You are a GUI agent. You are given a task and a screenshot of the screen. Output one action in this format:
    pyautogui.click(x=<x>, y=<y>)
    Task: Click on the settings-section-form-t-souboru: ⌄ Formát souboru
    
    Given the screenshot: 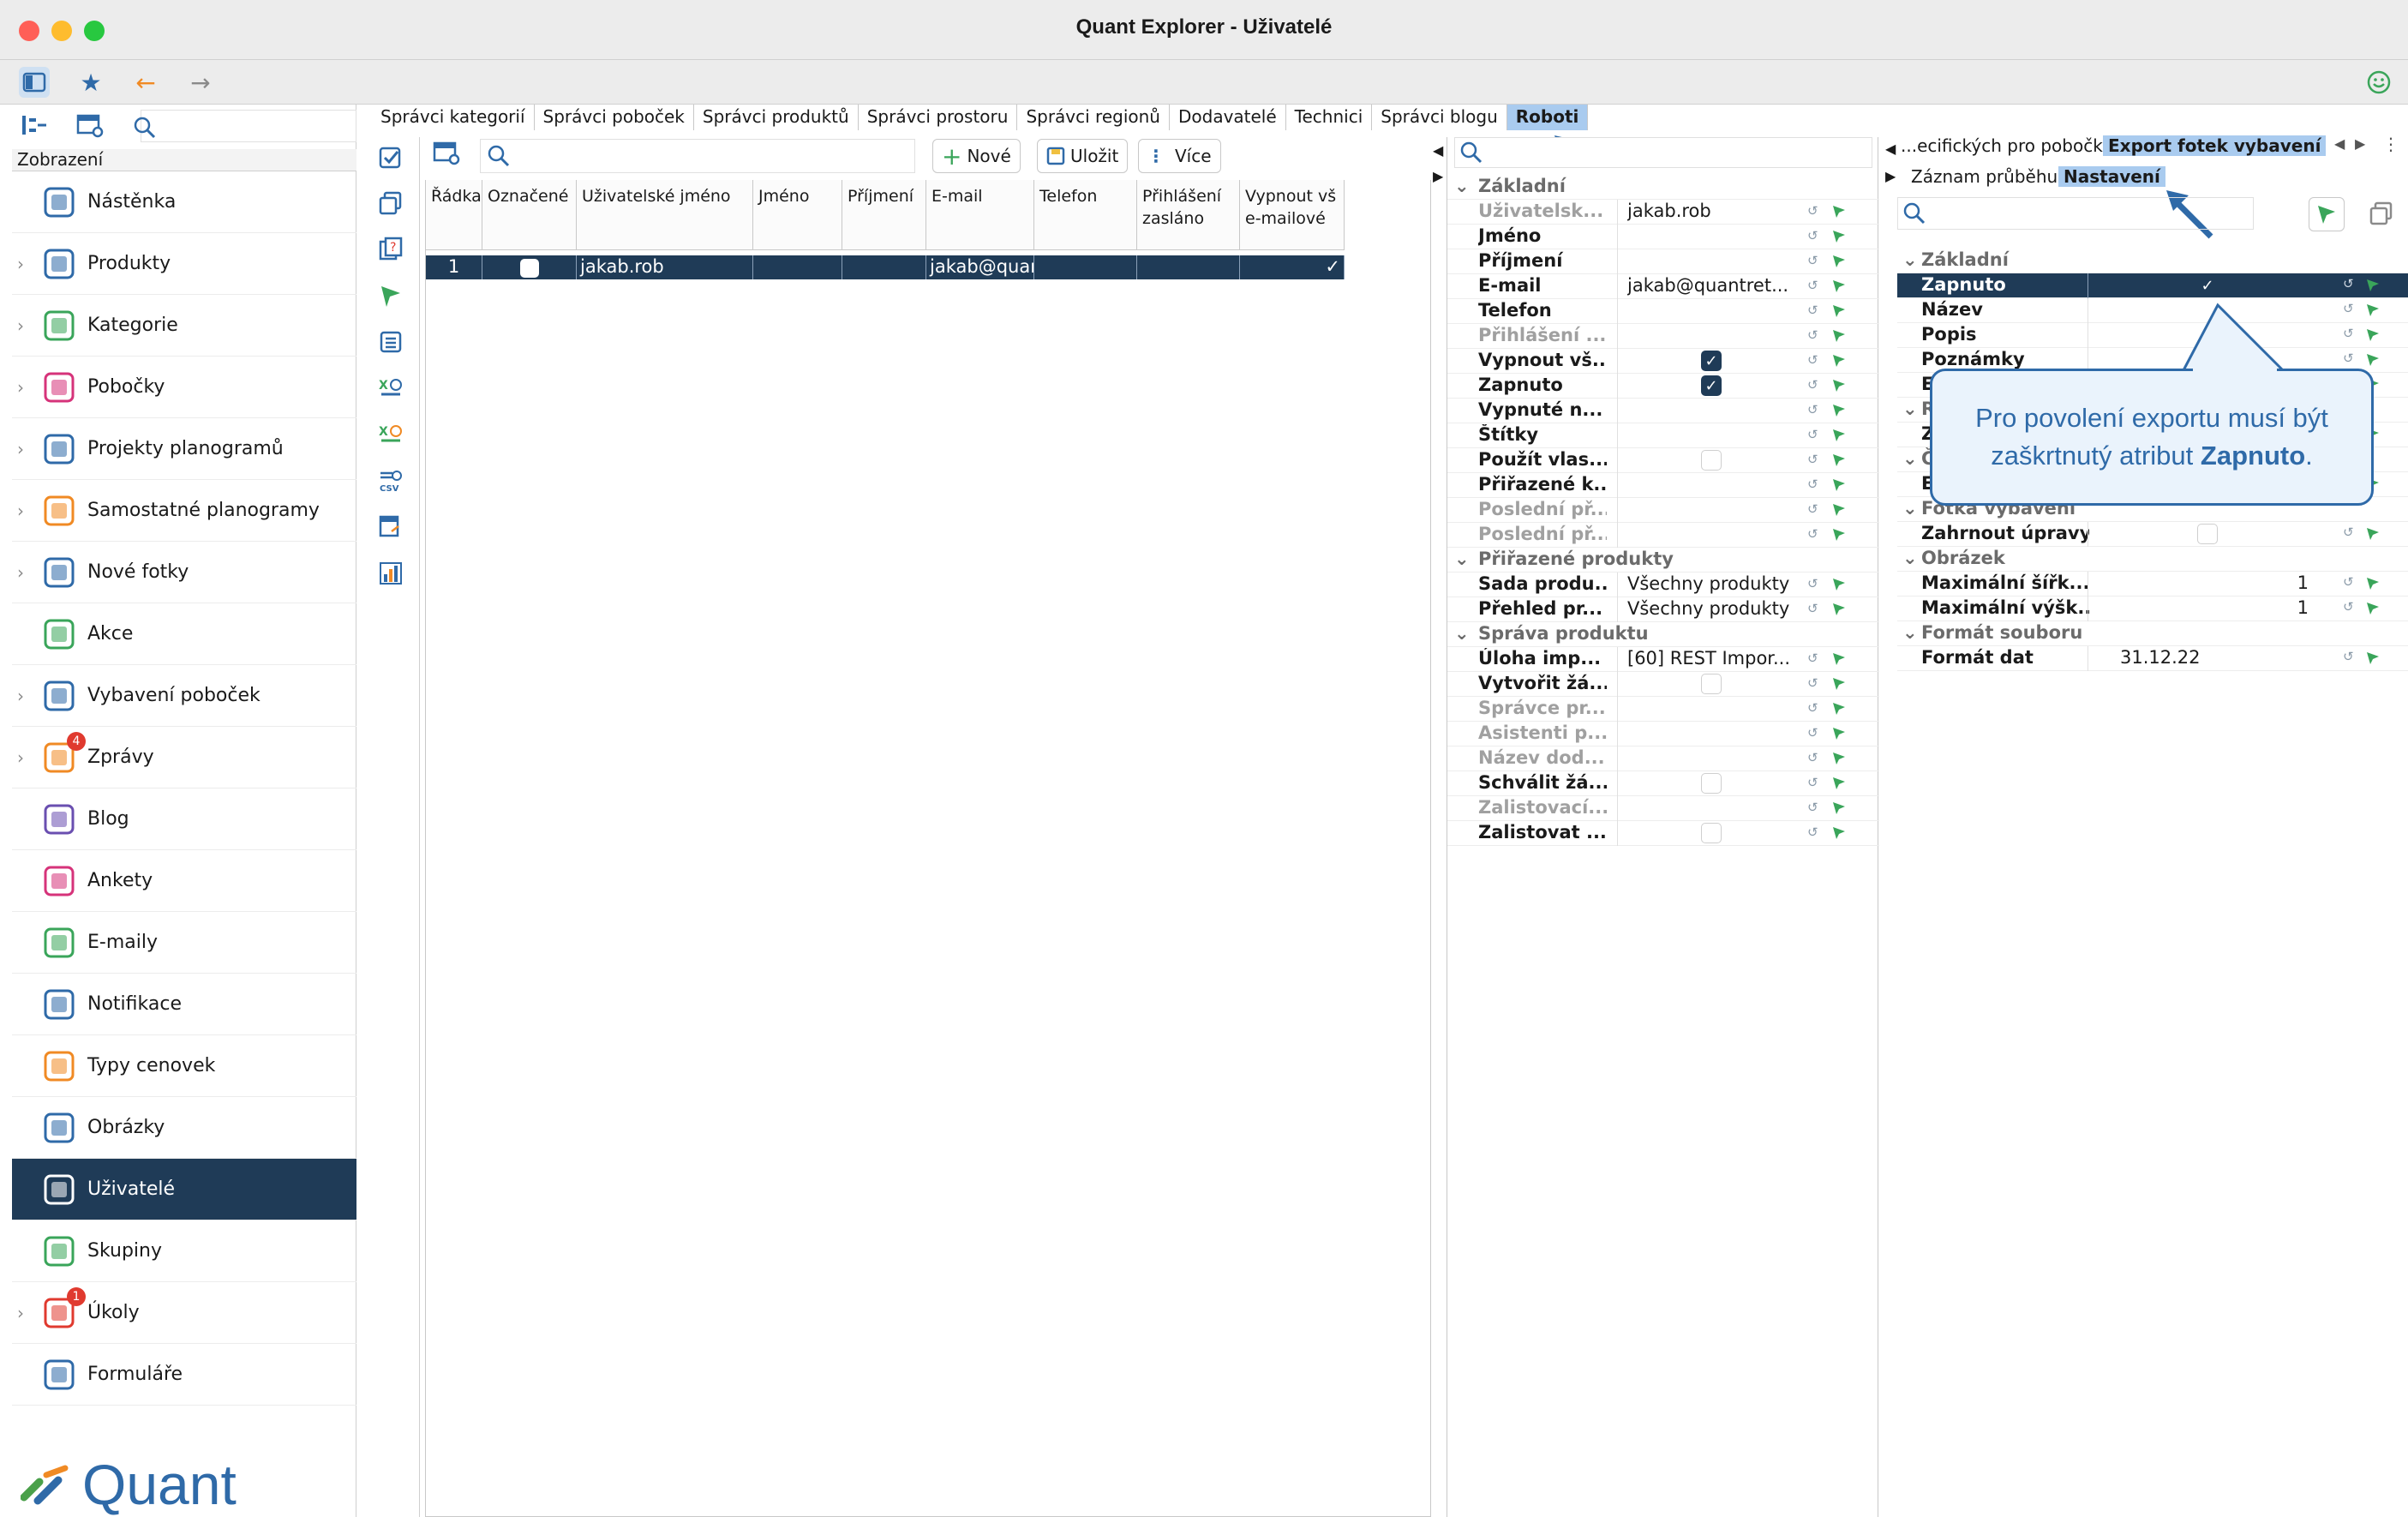 What is the action you would take?
    pyautogui.click(x=2152, y=633)
    